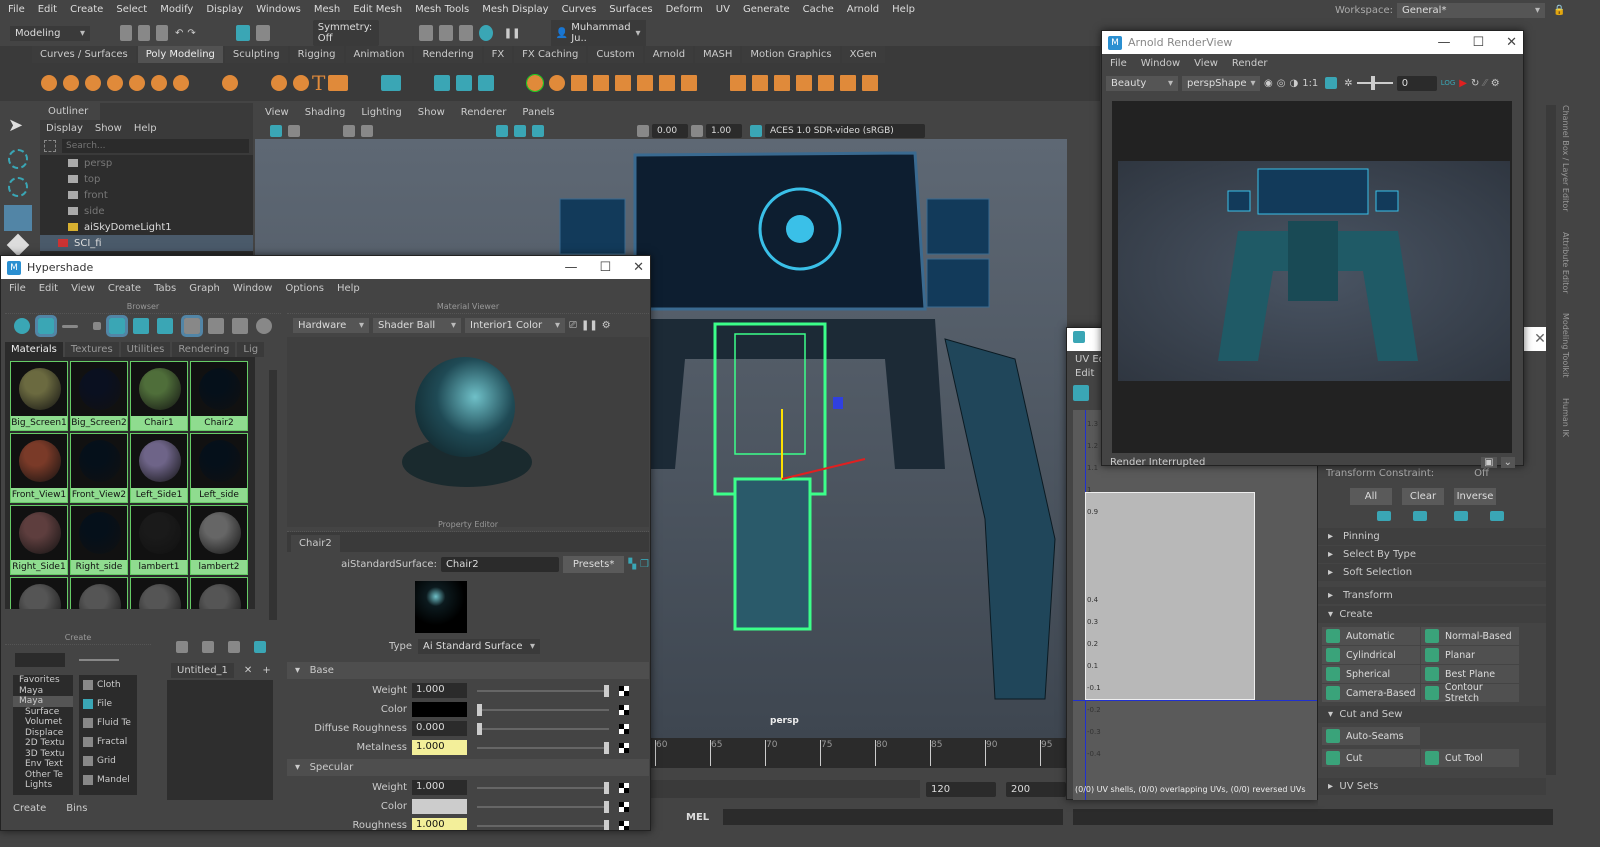 This screenshot has width=1600, height=847. Describe the element at coordinates (601, 83) in the screenshot. I see `bridge-icon` at that location.